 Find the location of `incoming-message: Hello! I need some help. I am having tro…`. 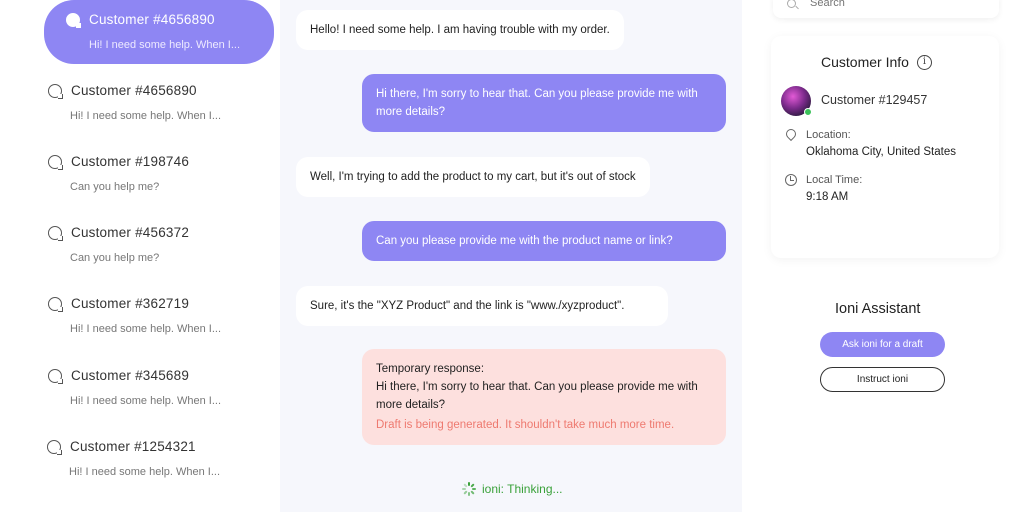

incoming-message: Hello! I need some help. I am having tro… is located at coordinates (460, 30).